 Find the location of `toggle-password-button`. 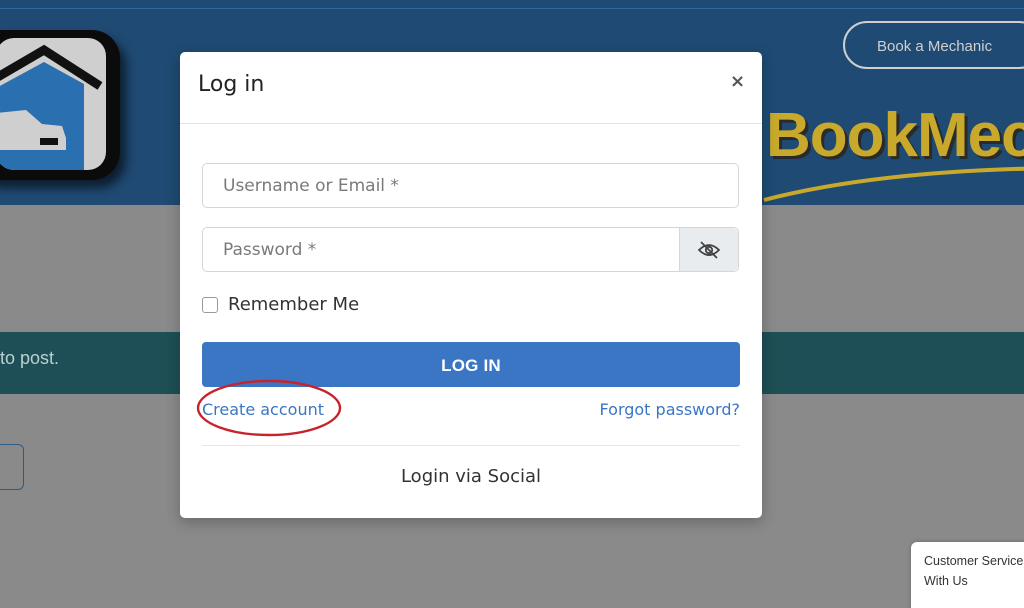

toggle-password-button is located at coordinates (708, 249).